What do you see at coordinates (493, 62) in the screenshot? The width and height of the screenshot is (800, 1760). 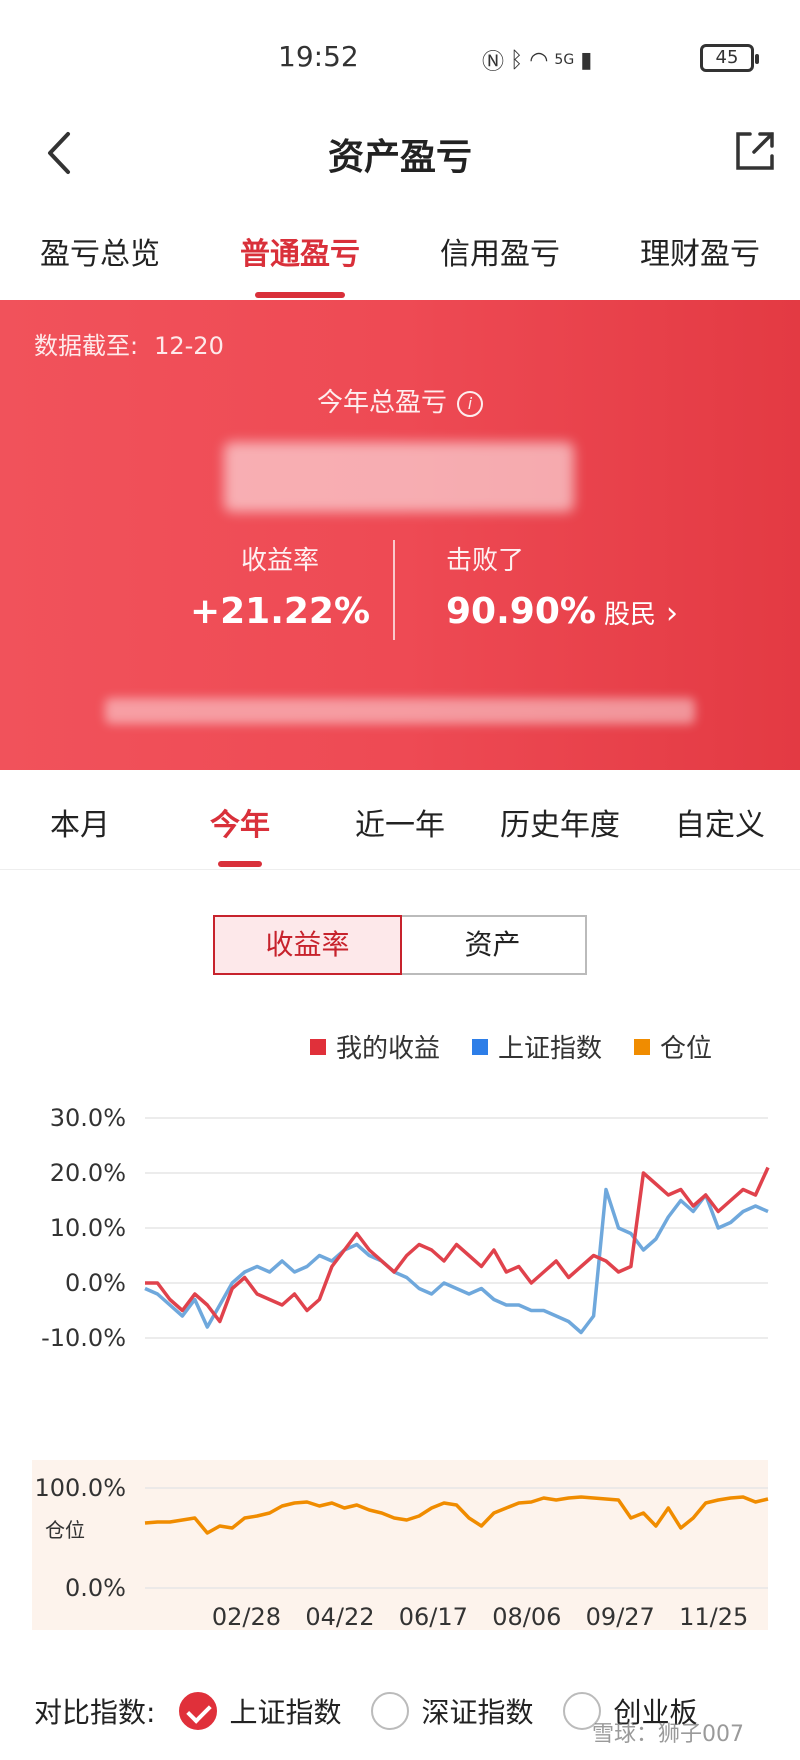 I see `nfc-icon: Ⓝ` at bounding box center [493, 62].